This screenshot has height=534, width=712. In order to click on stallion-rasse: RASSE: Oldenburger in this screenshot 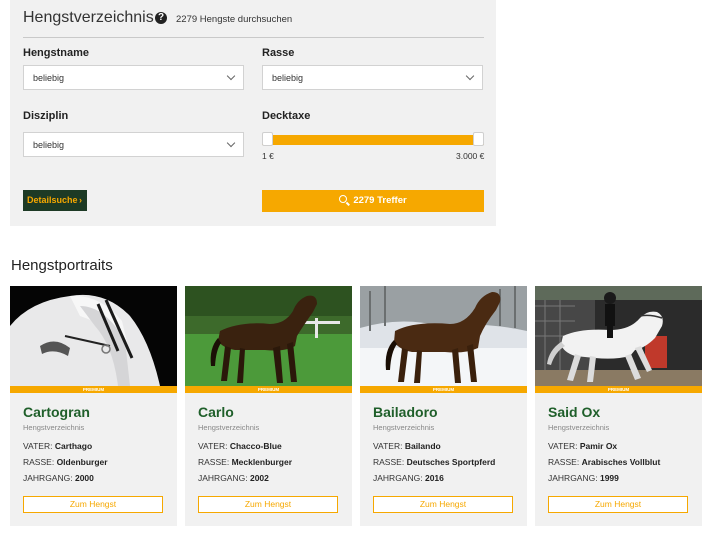, I will do `click(65, 462)`.